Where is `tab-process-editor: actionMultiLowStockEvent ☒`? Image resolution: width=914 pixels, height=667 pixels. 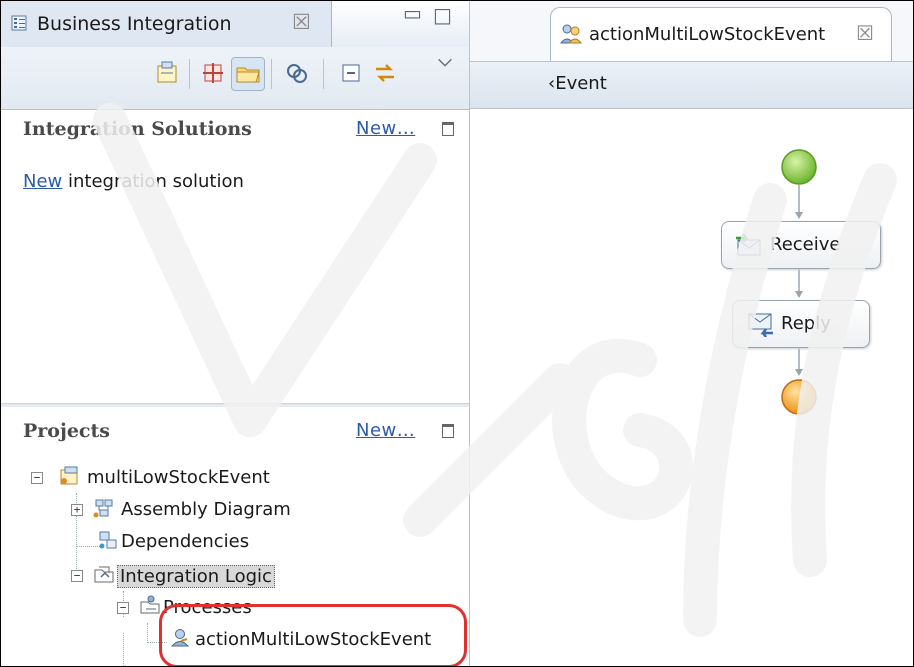 tab-process-editor: actionMultiLowStockEvent ☒ is located at coordinates (721, 34).